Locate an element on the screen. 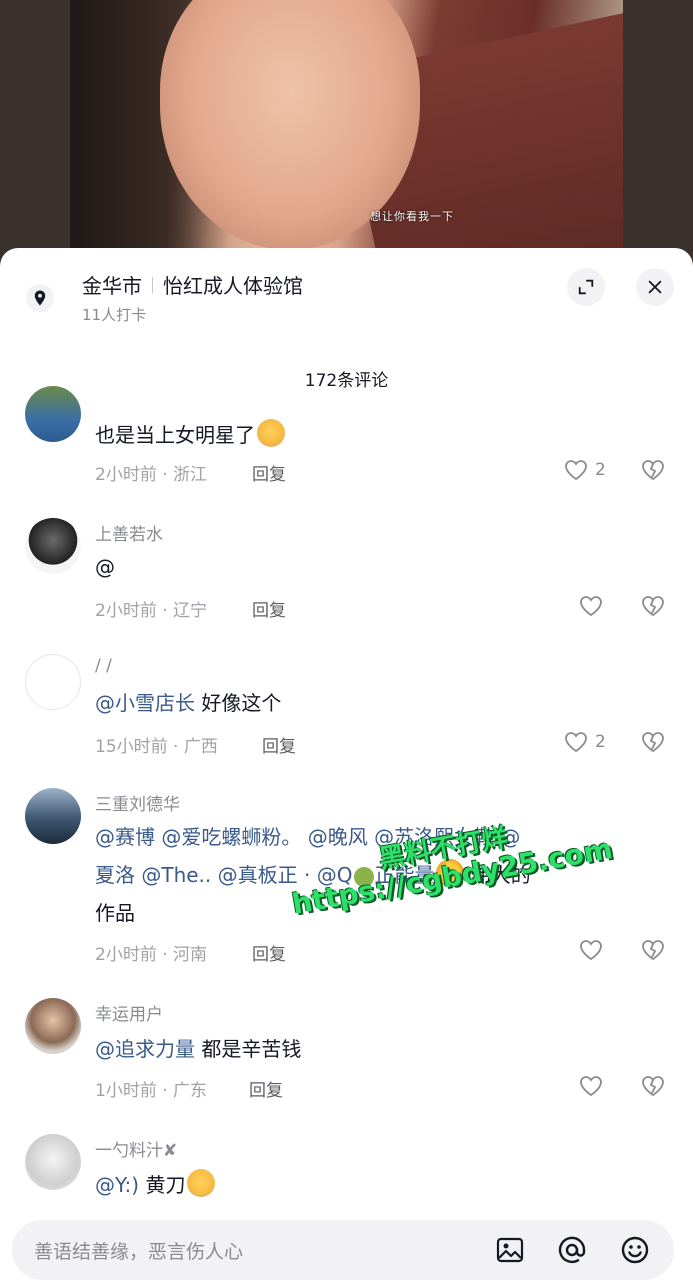 The height and width of the screenshot is (1280, 693). comment-username: 一勺料汁✘ is located at coordinates (136, 1148).